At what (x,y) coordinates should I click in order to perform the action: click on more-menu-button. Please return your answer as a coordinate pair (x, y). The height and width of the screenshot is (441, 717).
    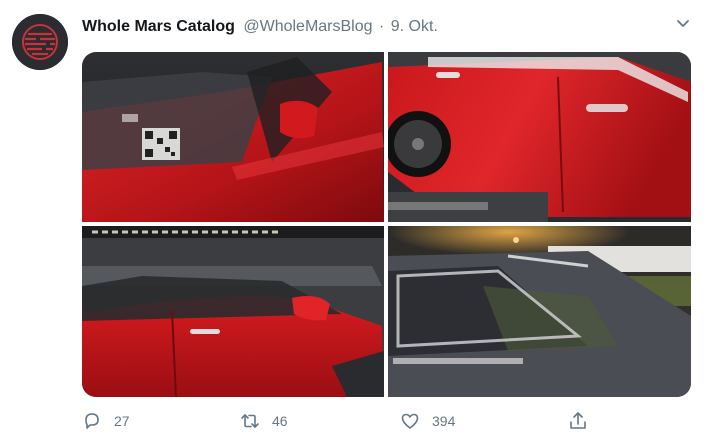
    Looking at the image, I should click on (683, 23).